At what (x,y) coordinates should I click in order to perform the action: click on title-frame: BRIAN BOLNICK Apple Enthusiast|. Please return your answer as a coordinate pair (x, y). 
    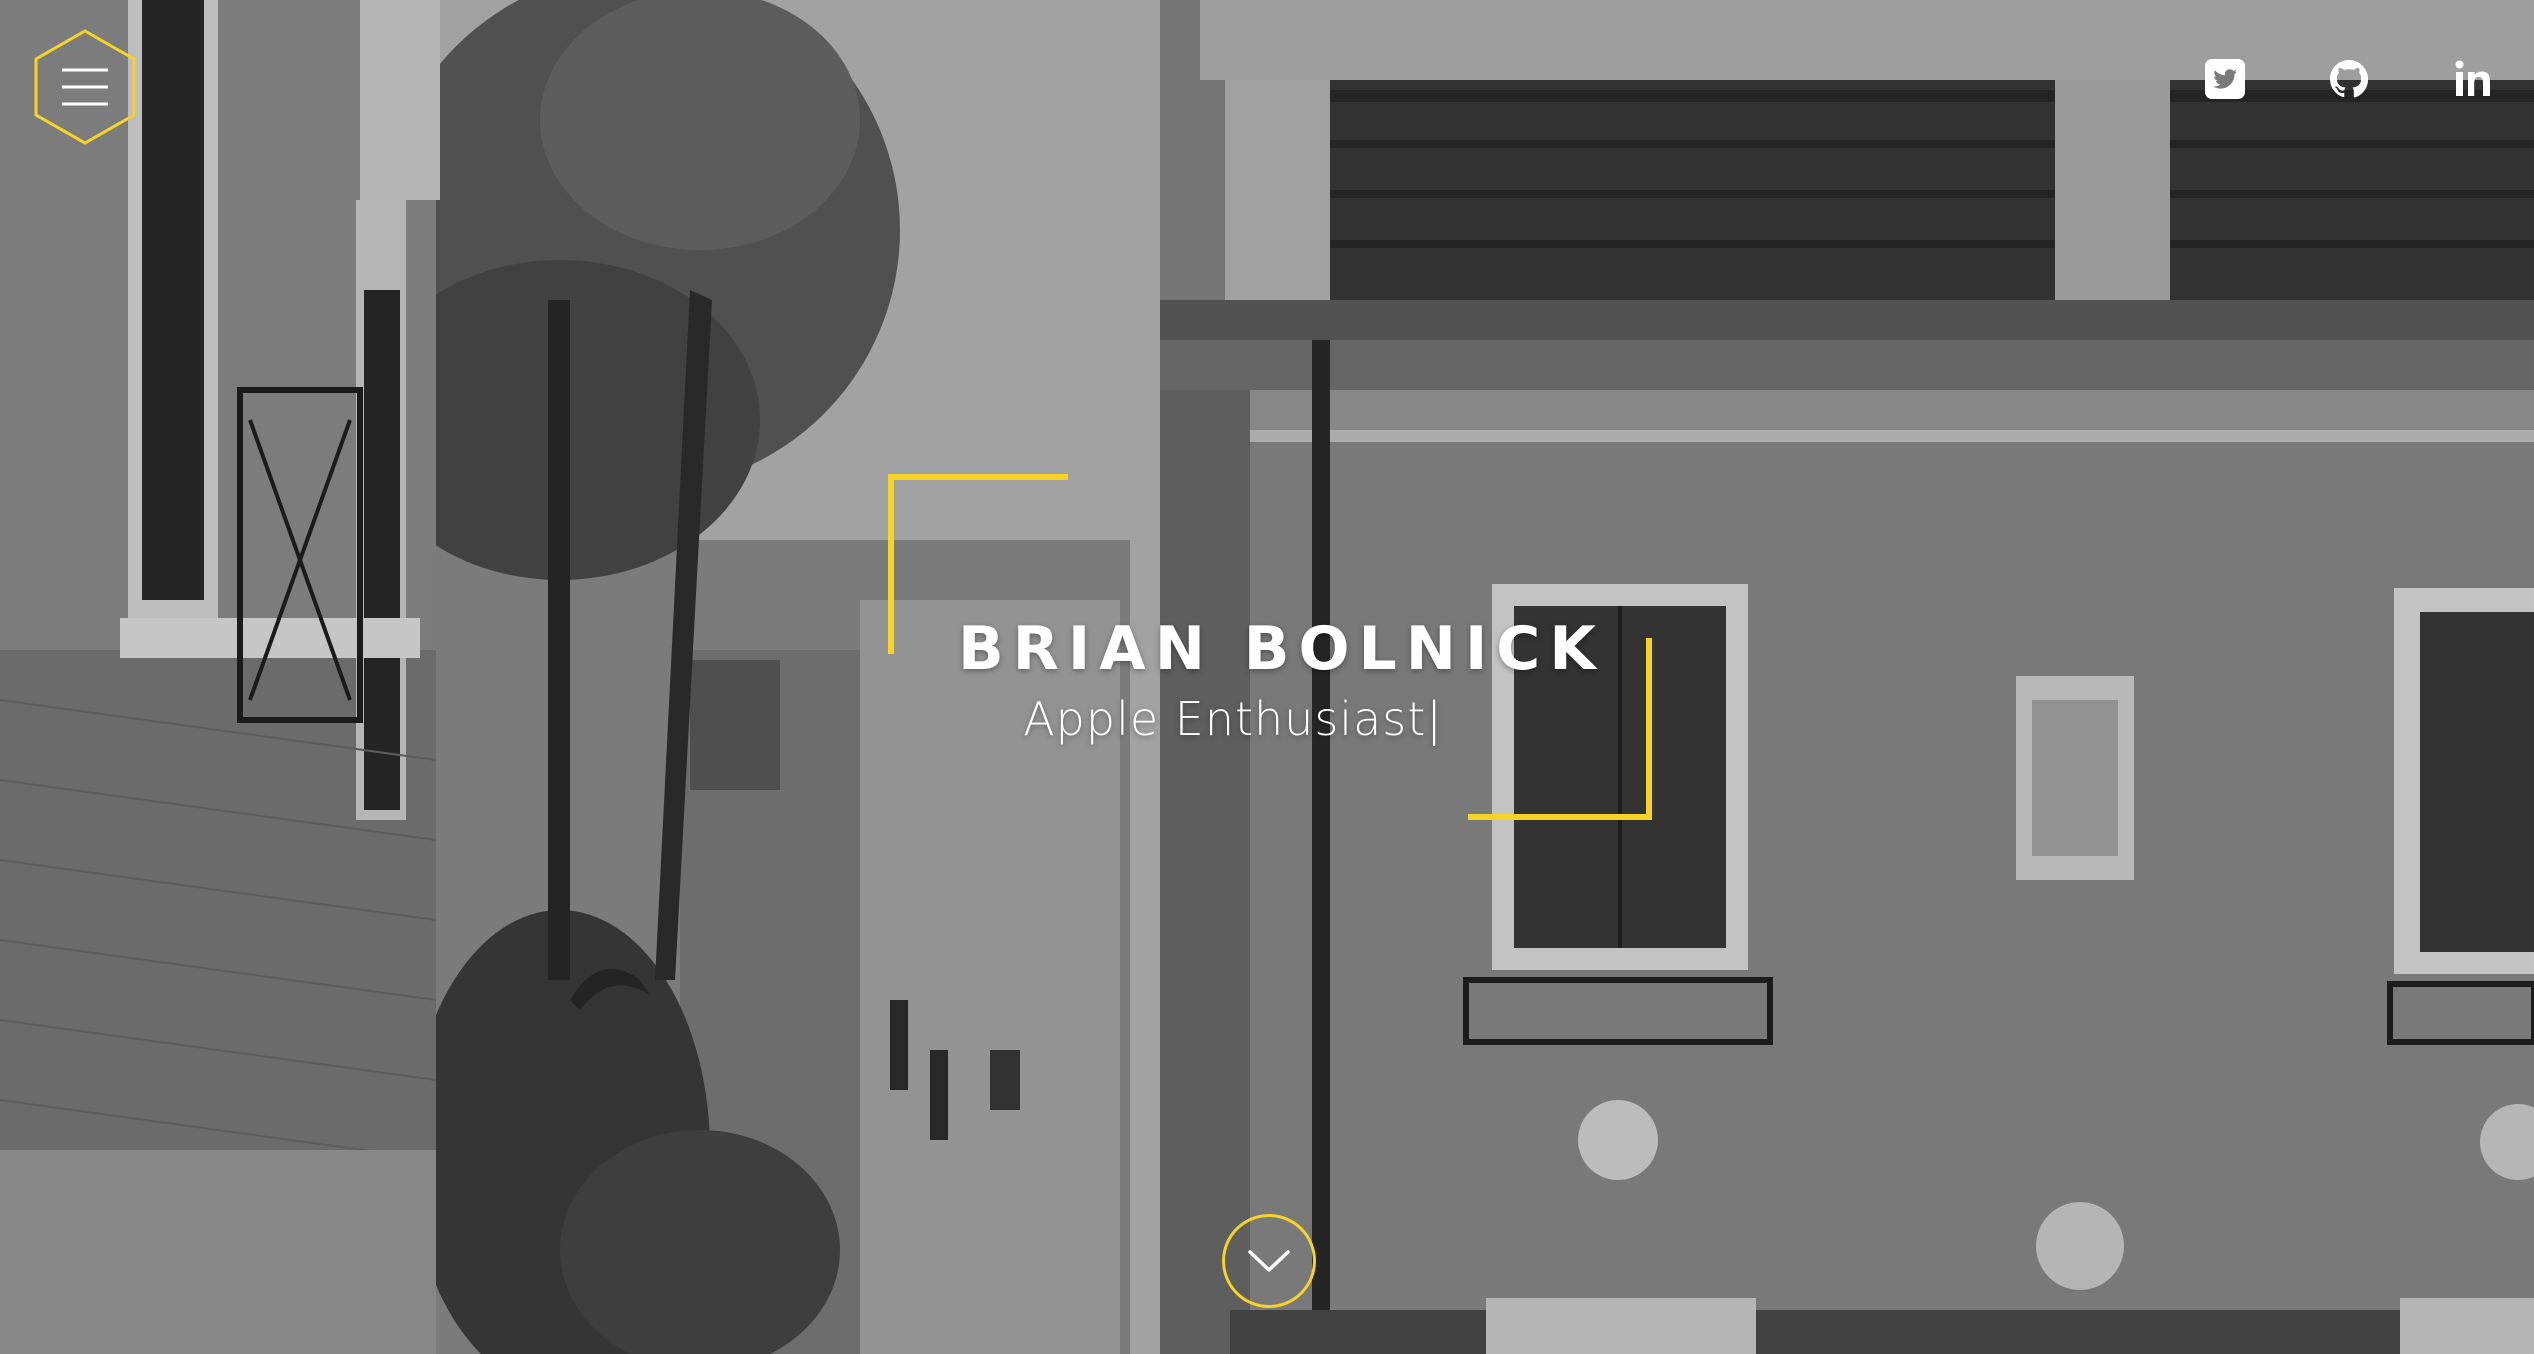
    Looking at the image, I should click on (1270, 647).